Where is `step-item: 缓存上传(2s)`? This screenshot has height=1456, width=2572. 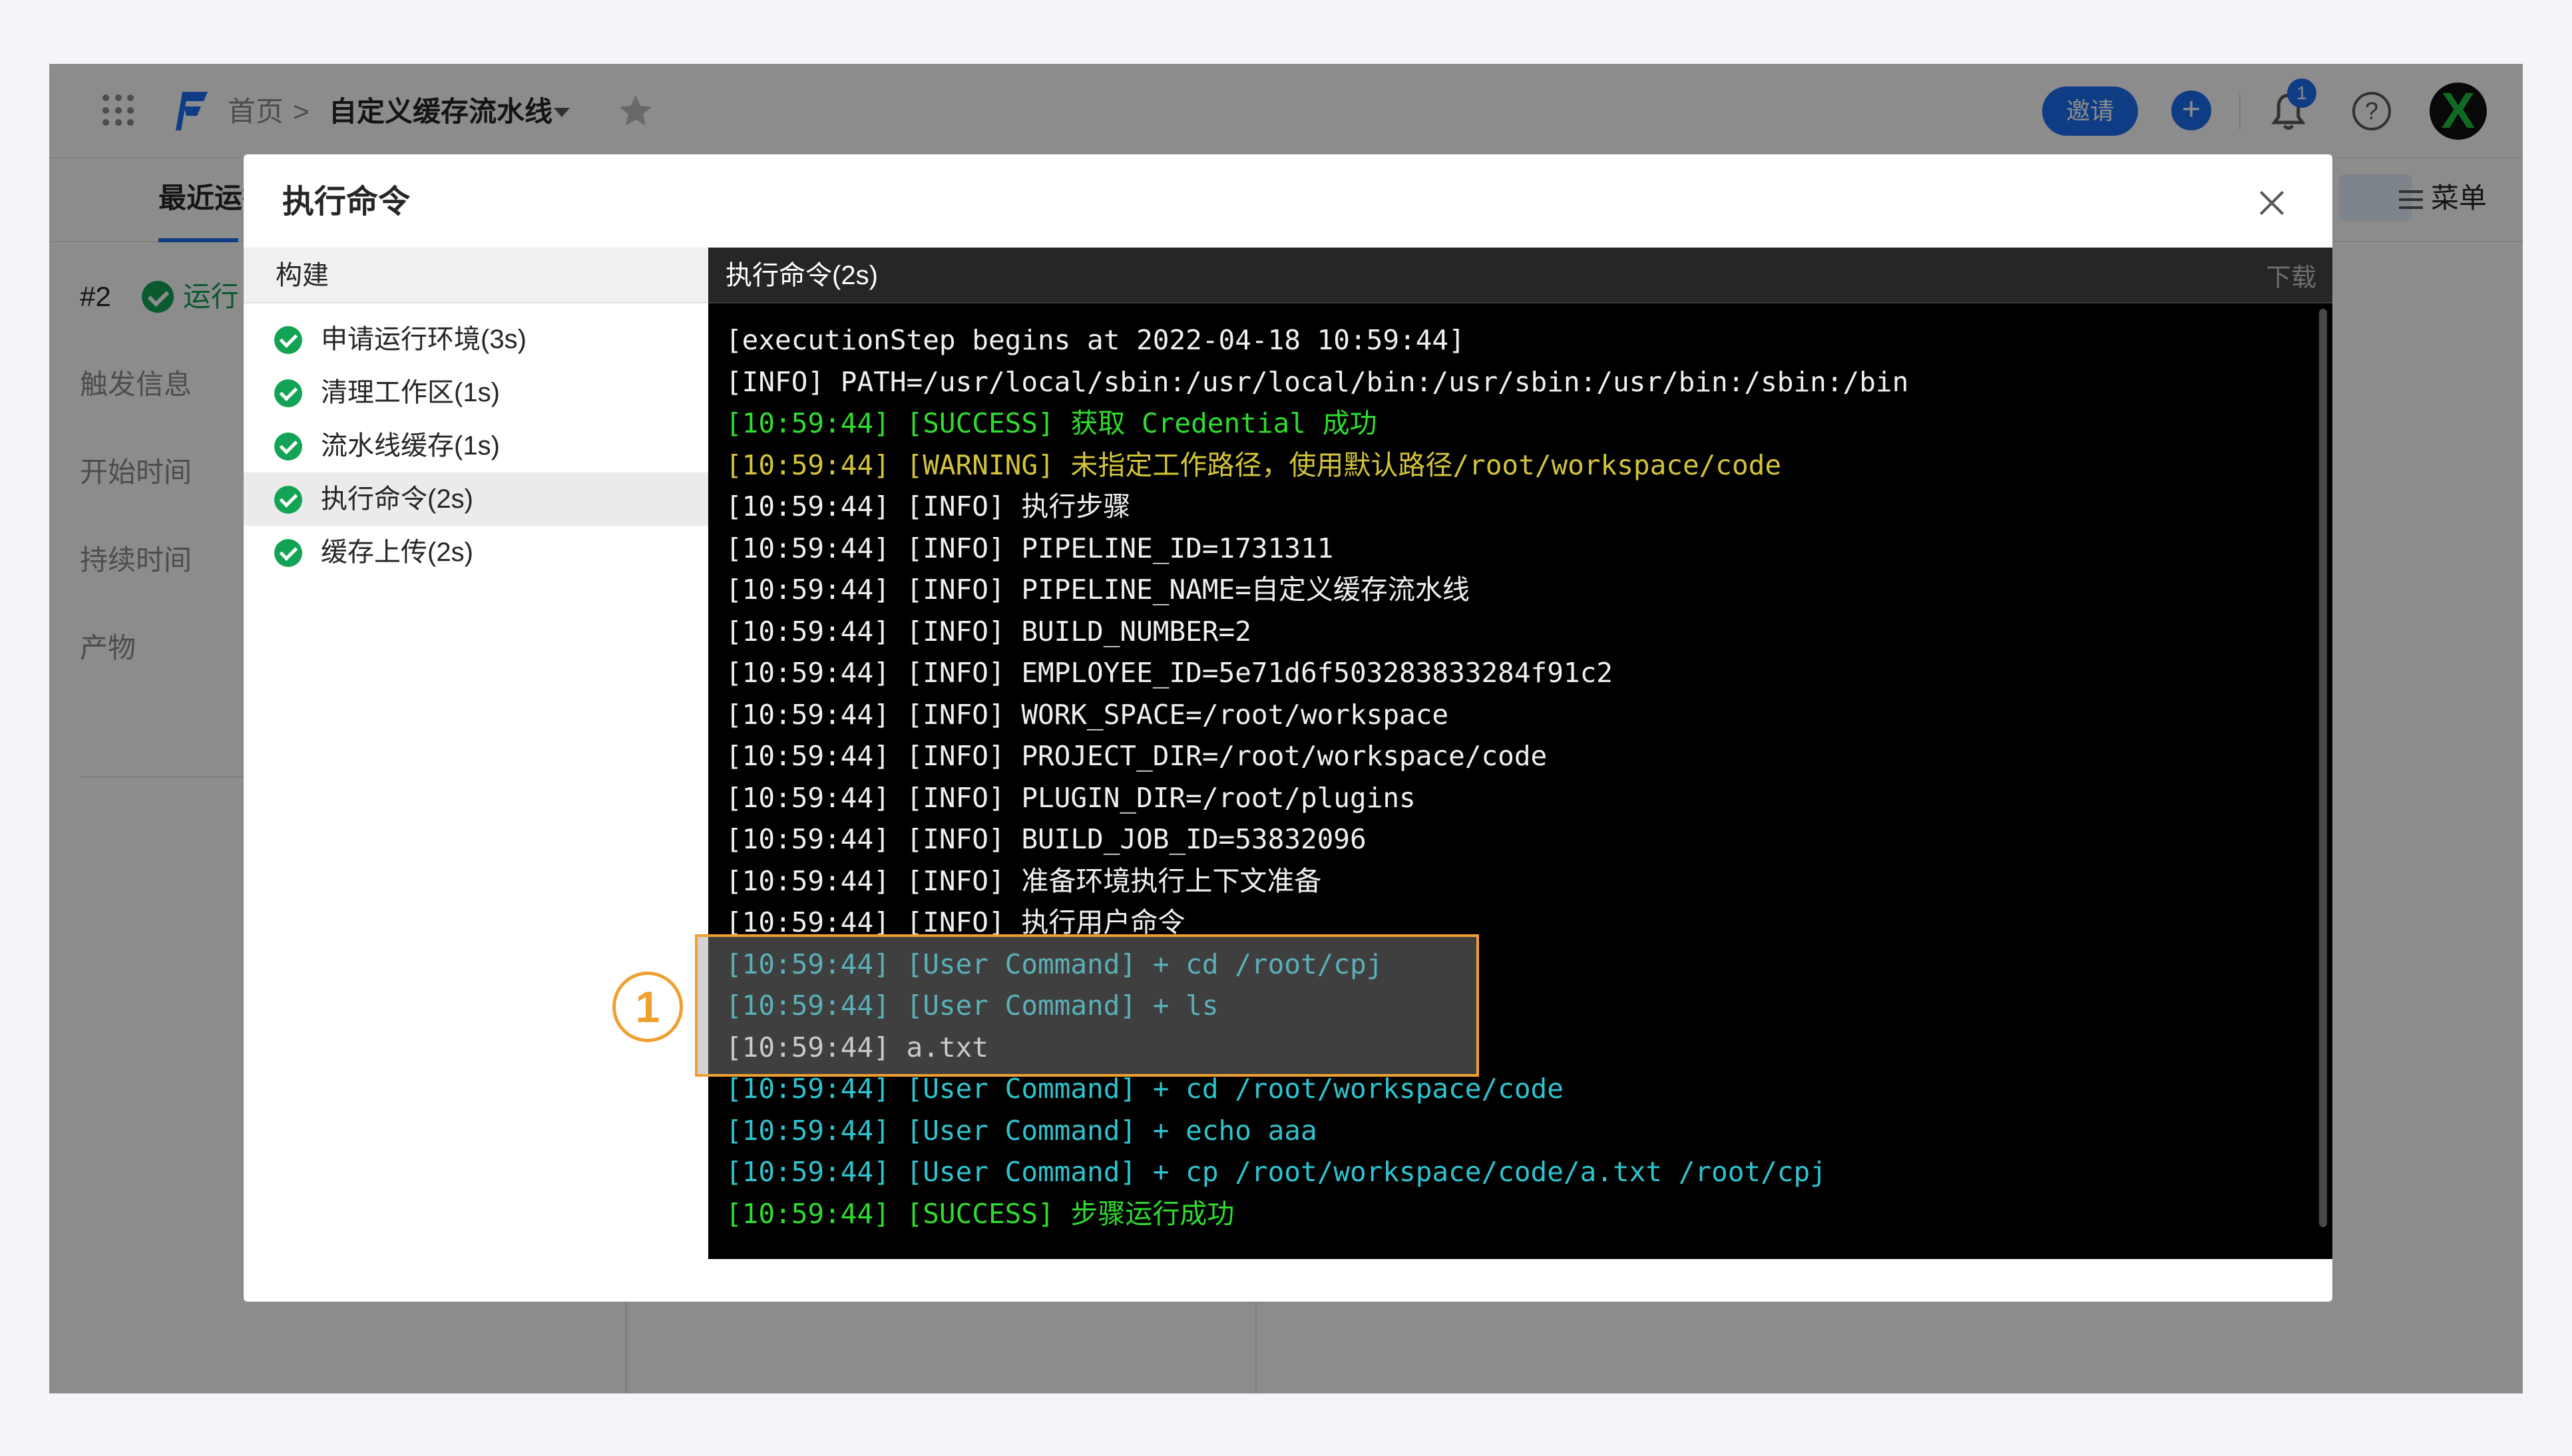
step-item: 缓存上传(2s) is located at coordinates (476, 552).